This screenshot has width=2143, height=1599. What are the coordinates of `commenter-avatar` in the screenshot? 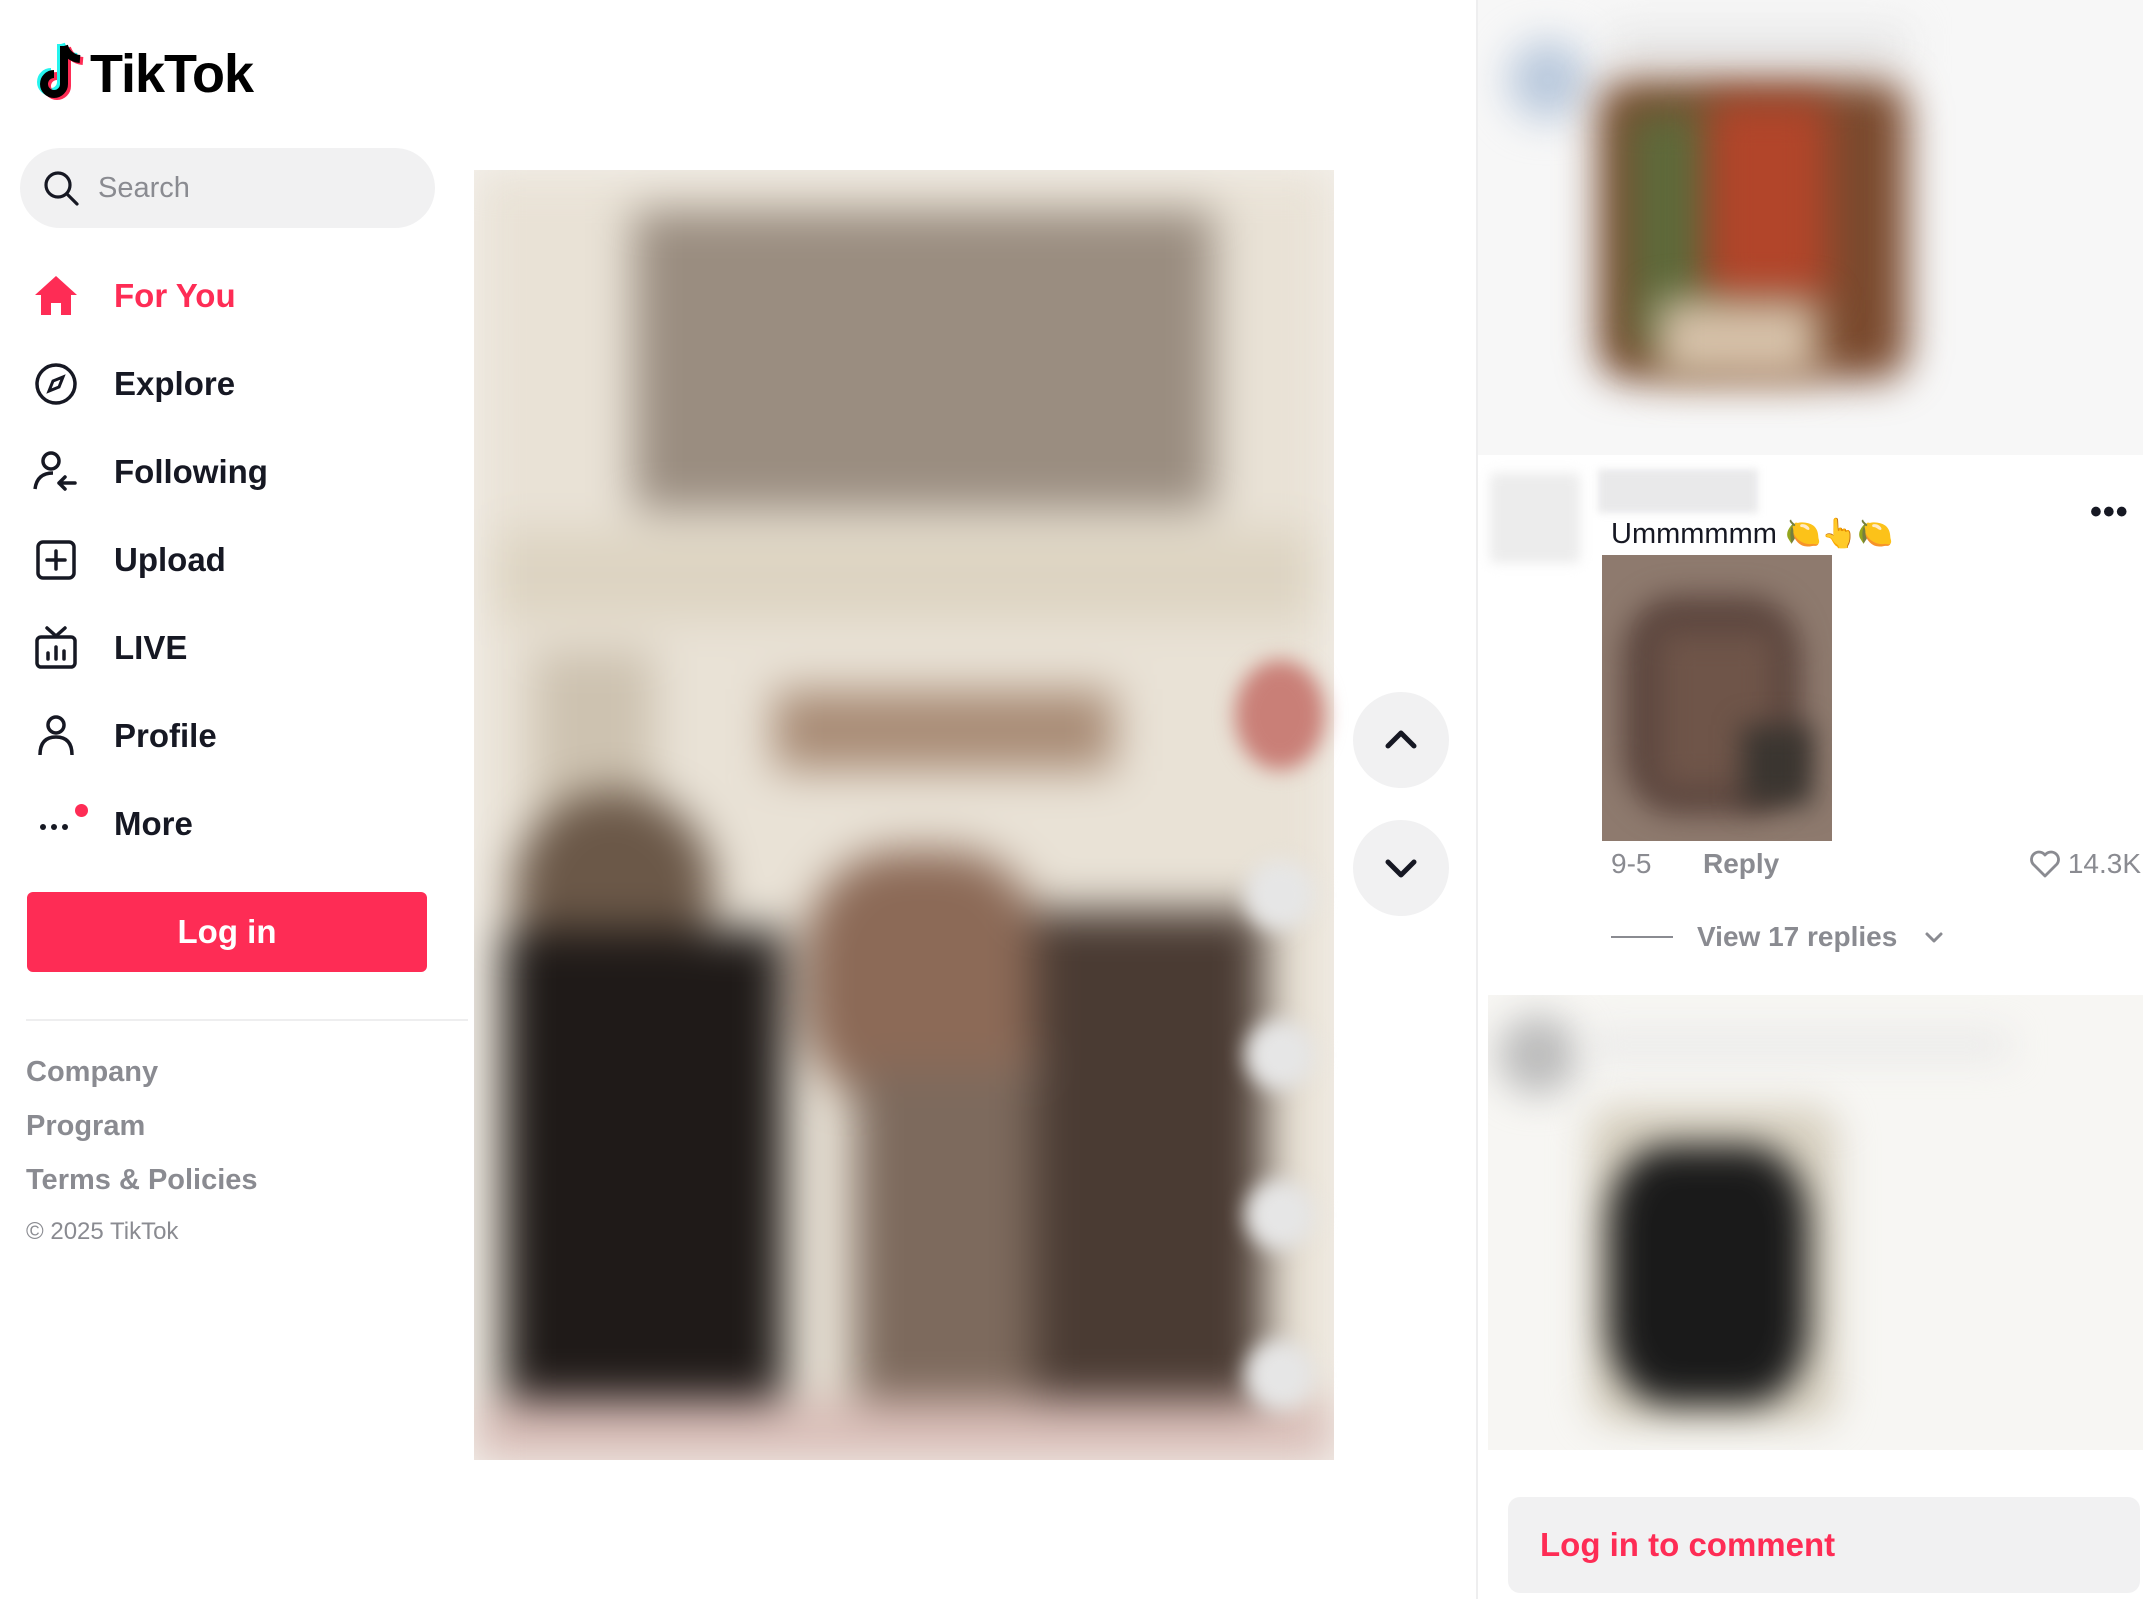 It's located at (1535, 518).